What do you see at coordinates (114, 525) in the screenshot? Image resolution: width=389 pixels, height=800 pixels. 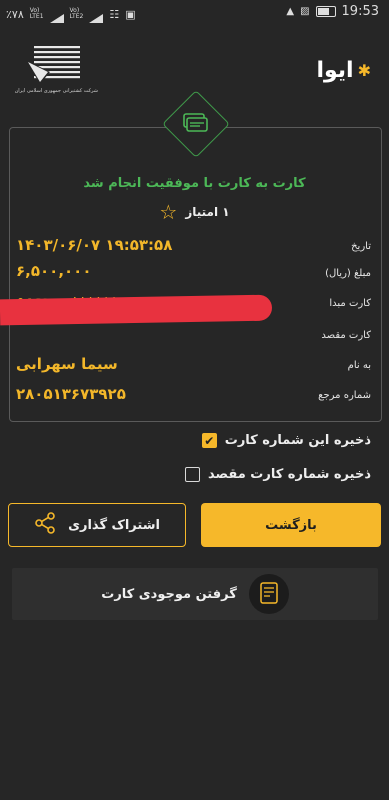 I see `share-label: اشتراک گذاری` at bounding box center [114, 525].